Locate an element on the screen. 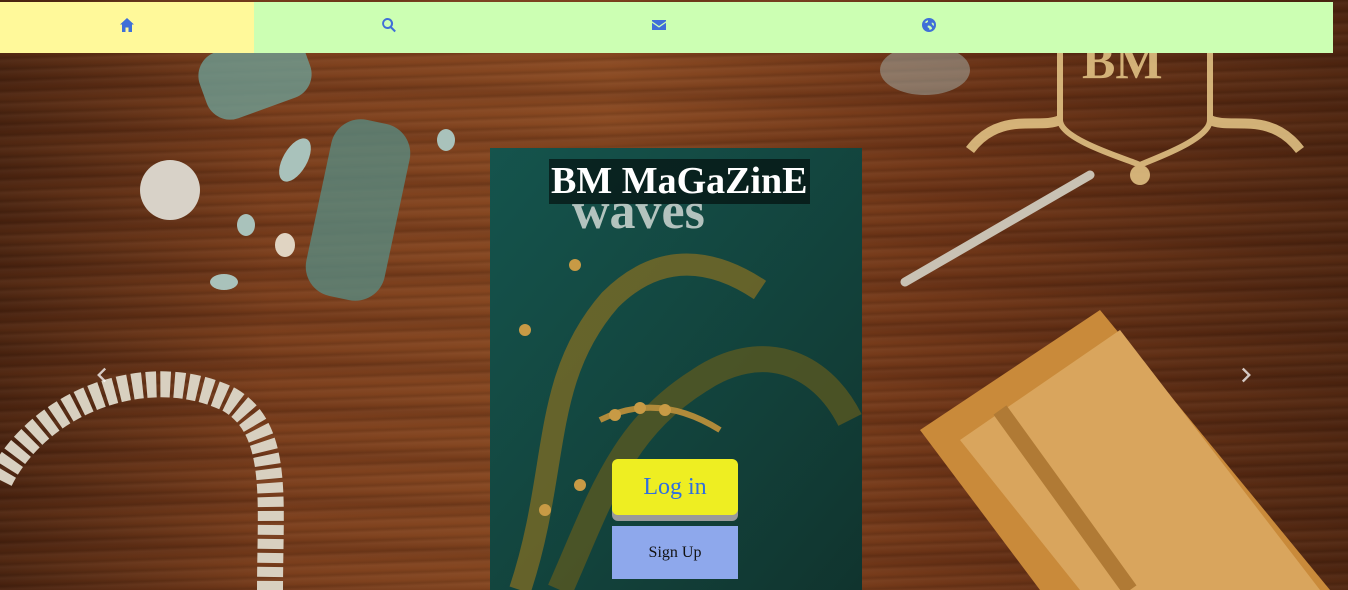 This screenshot has height=590, width=1348. chevron-left-icon is located at coordinates (101, 377).